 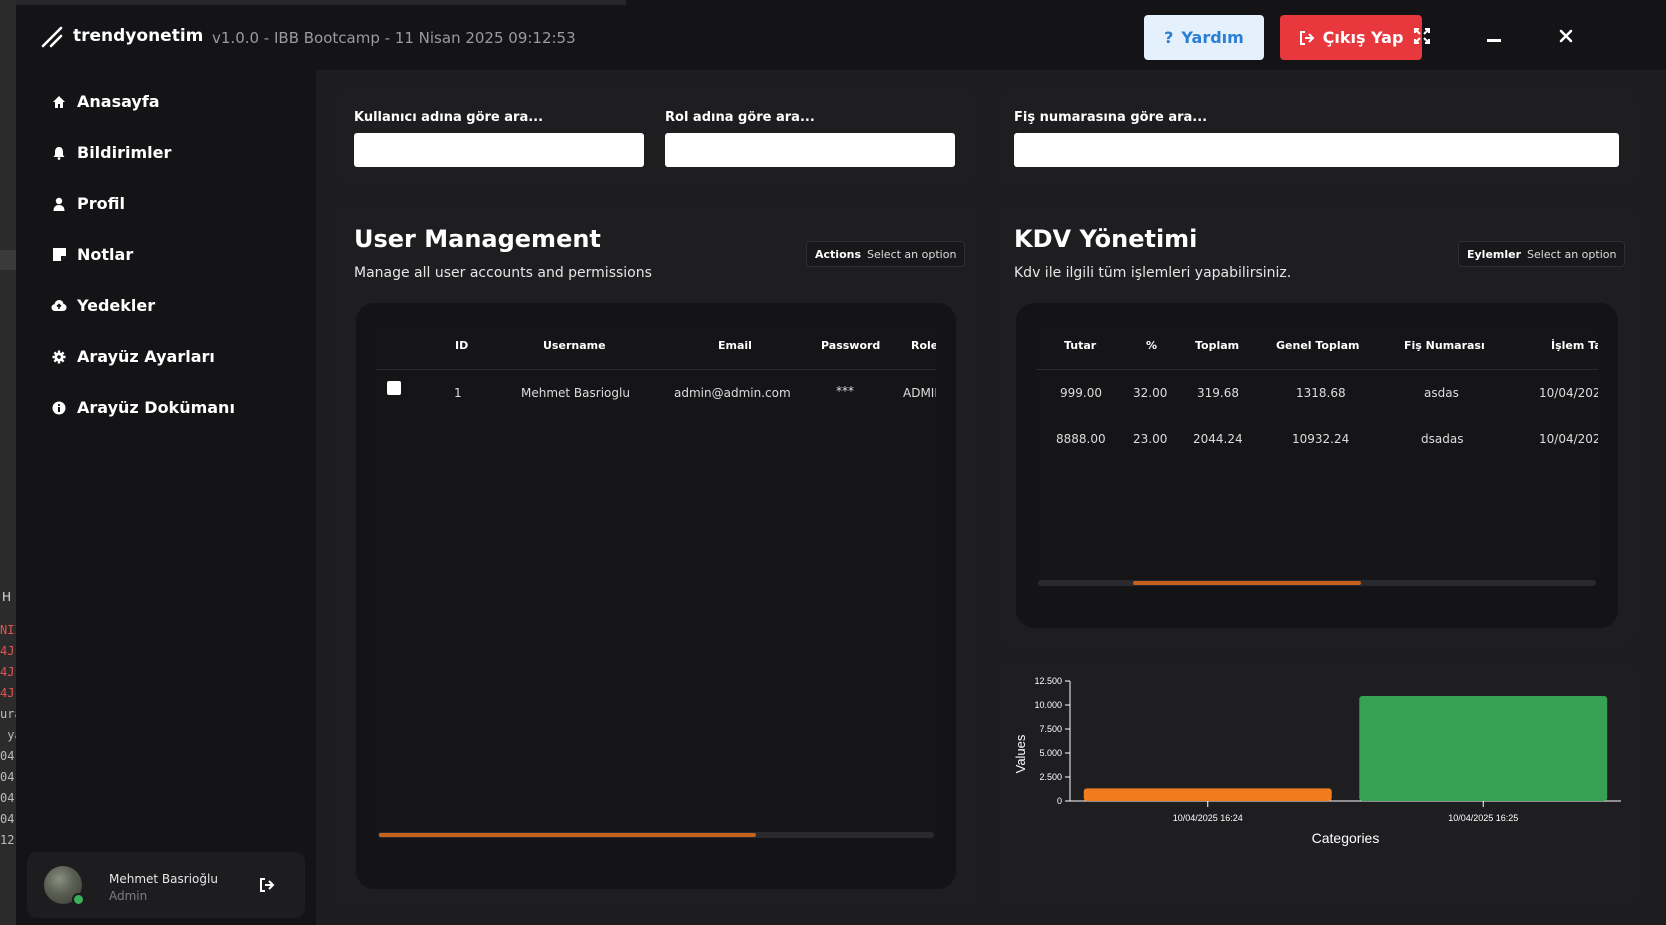 I want to click on x-axis-label: Categories, so click(x=1346, y=838).